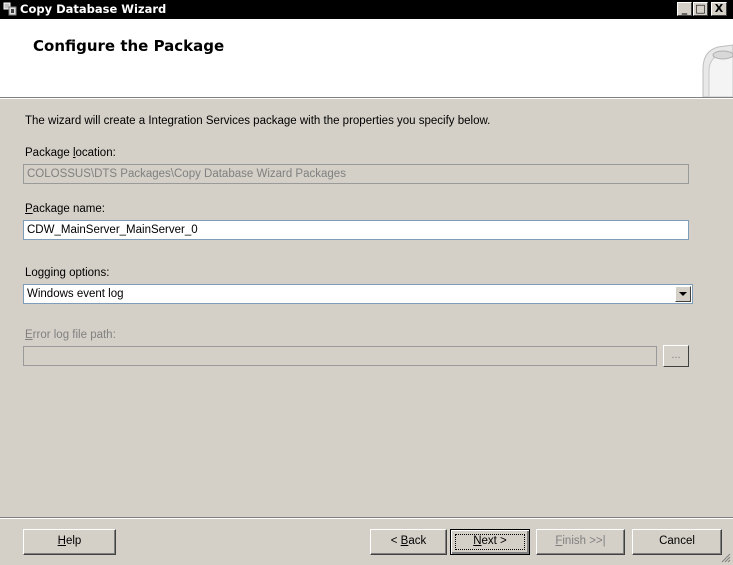 Image resolution: width=733 pixels, height=565 pixels. I want to click on help-button: Help, so click(69, 542).